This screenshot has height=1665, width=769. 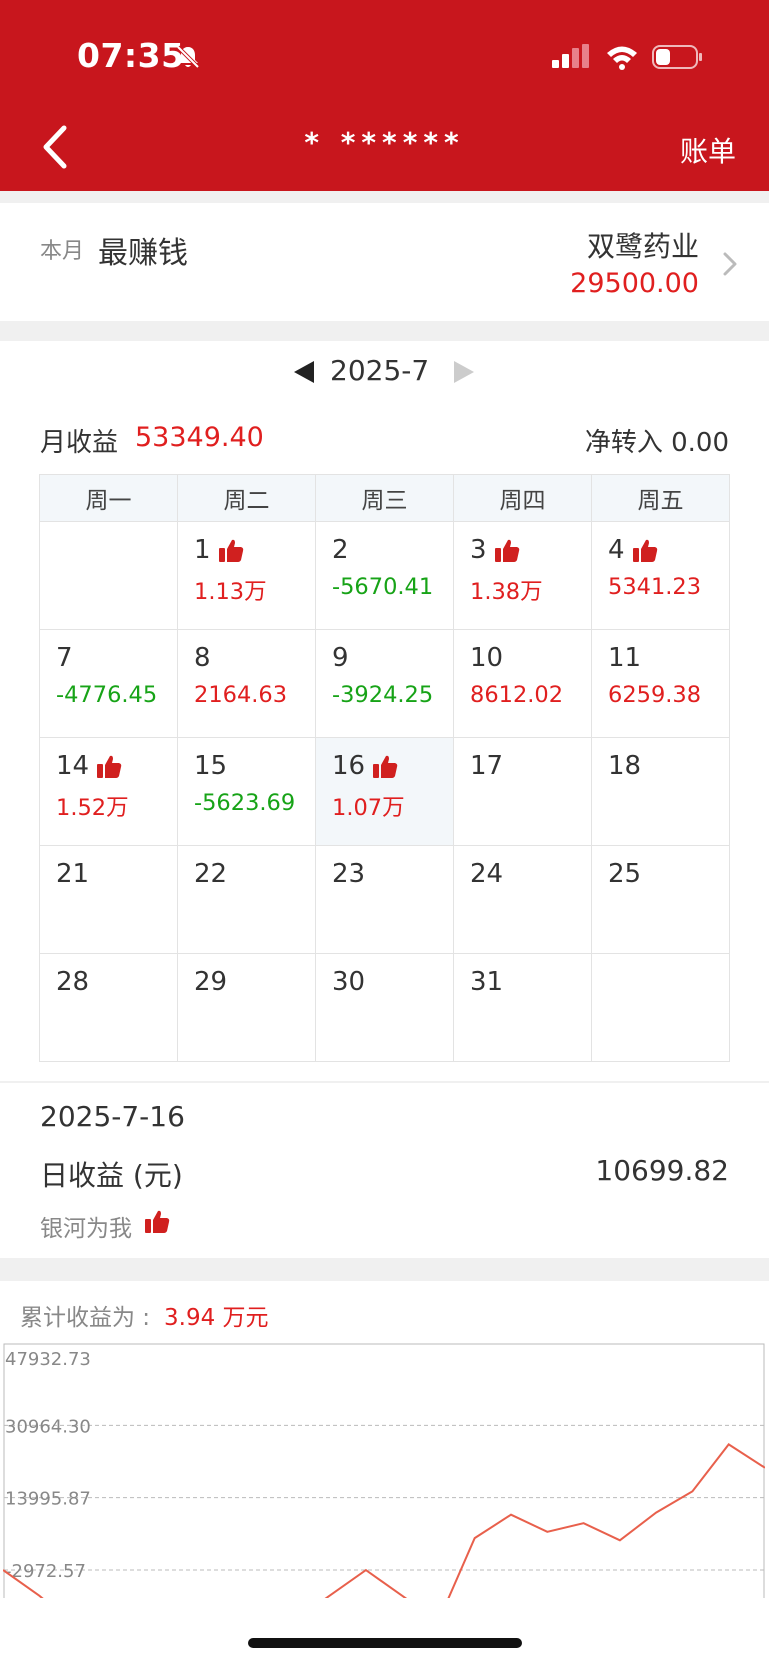 I want to click on day-number: 7, so click(x=64, y=658).